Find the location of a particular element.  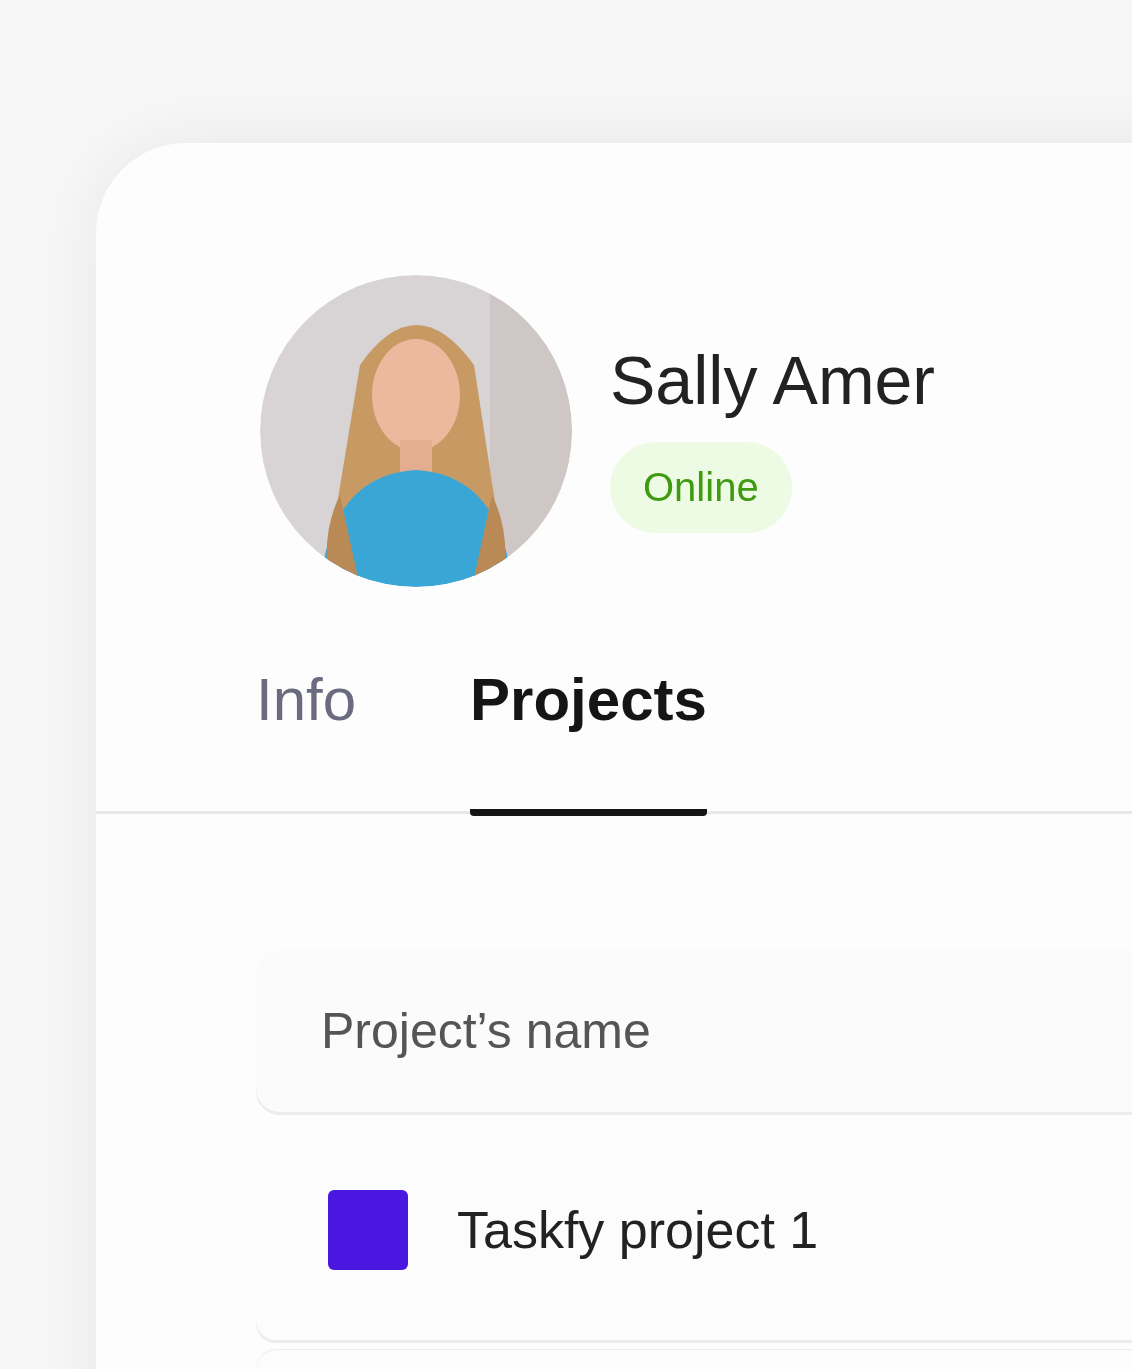

tab: Info is located at coordinates (306, 740).